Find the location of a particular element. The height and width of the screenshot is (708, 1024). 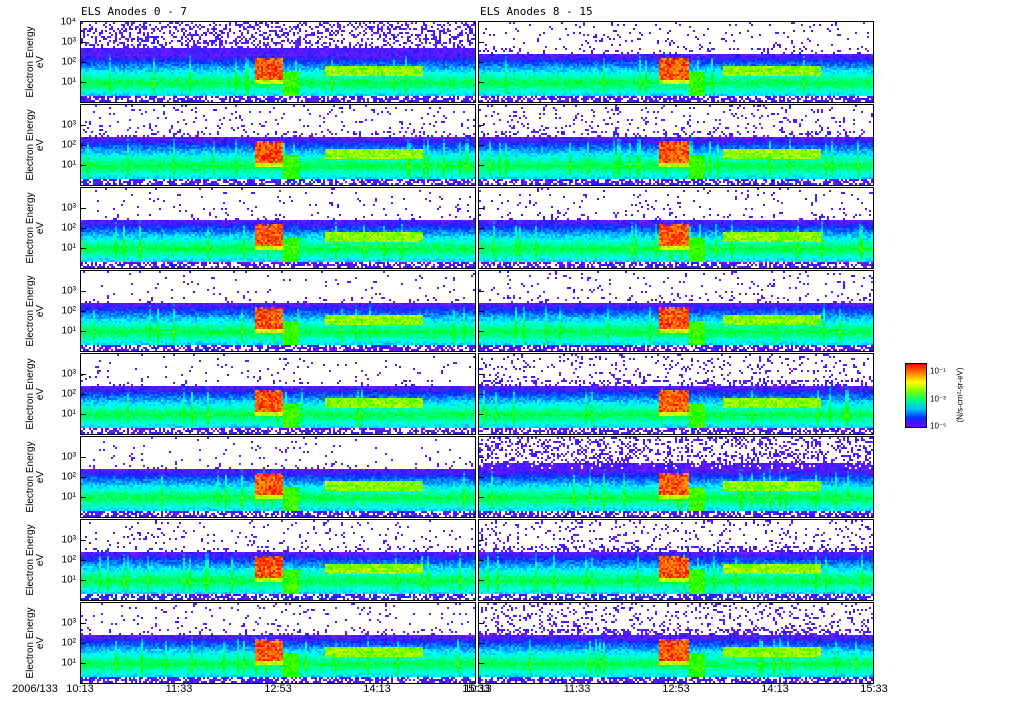

colorbar-tick-label: 10⁻¹ is located at coordinates (938, 371).